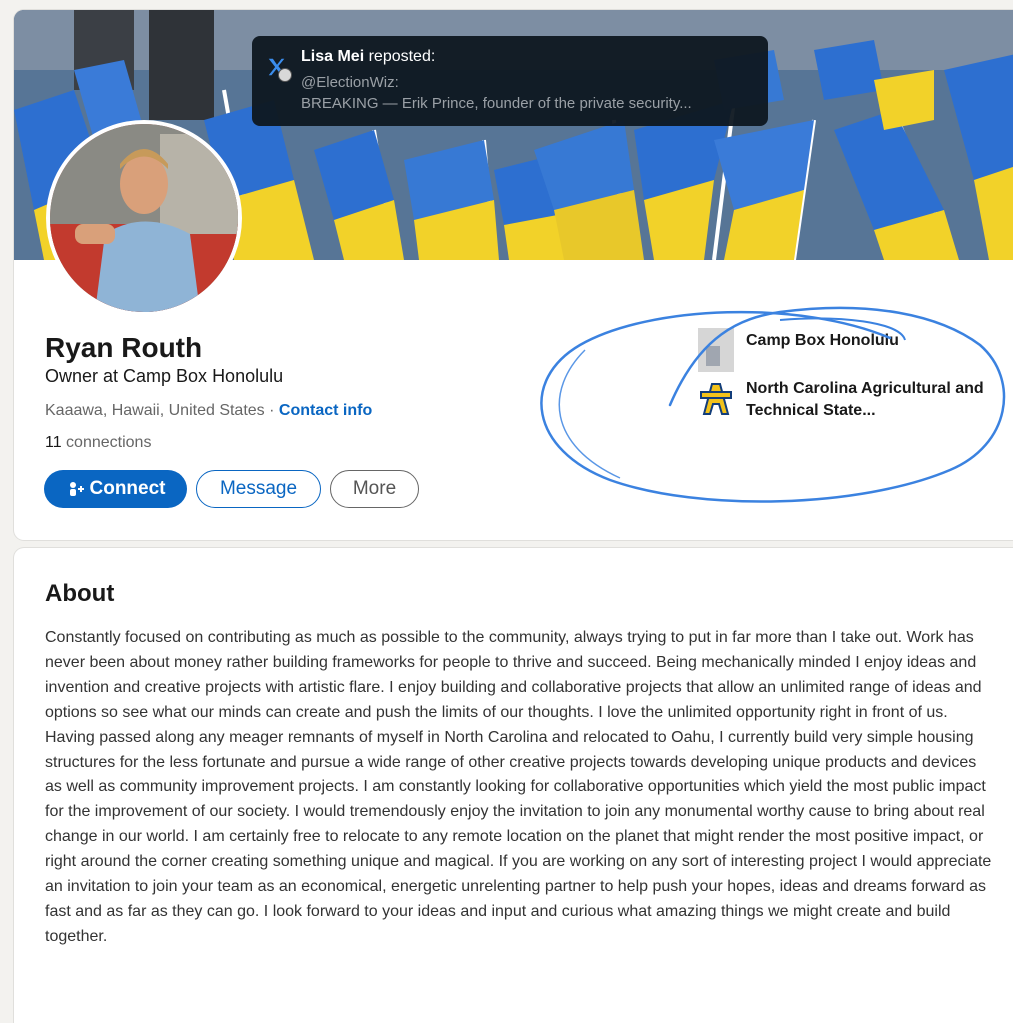  What do you see at coordinates (106, 442) in the screenshot?
I see `connections-label: connections` at bounding box center [106, 442].